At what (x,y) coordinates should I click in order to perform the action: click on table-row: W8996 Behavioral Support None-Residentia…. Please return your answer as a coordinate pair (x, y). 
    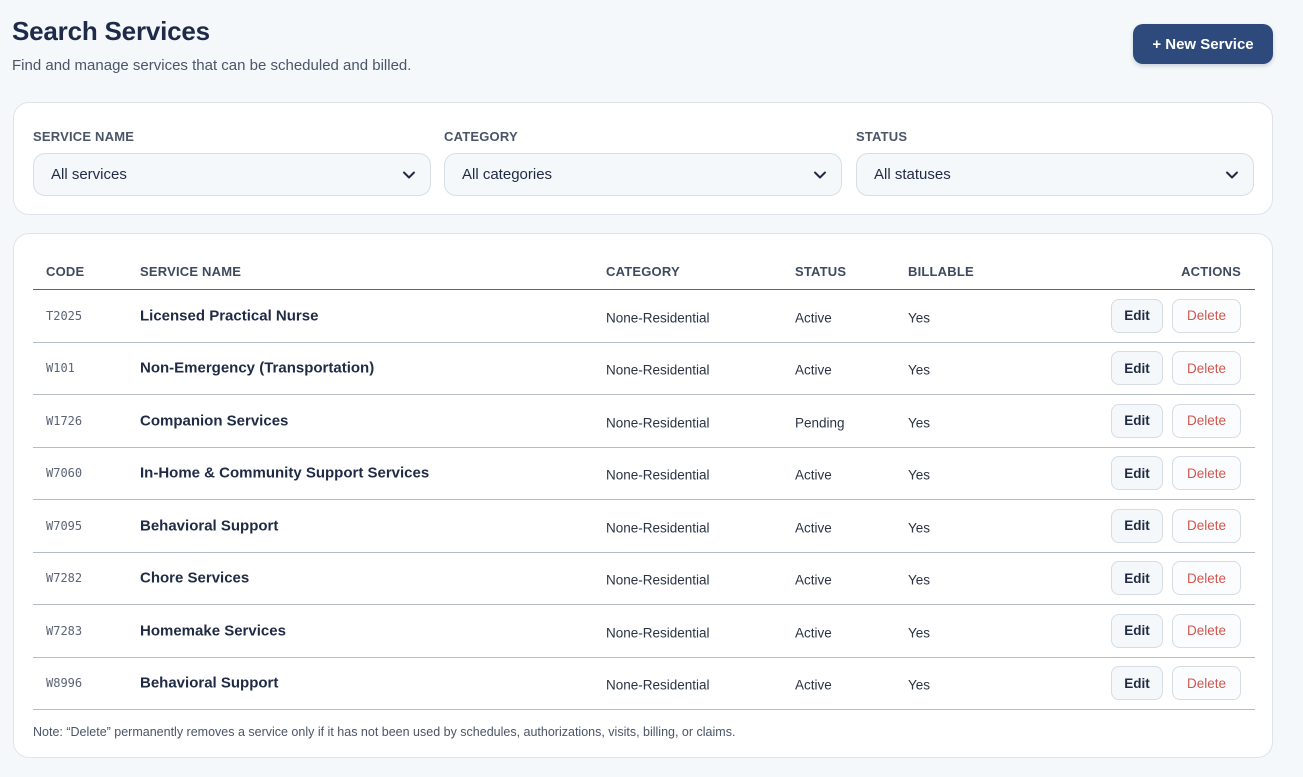
    Looking at the image, I should click on (644, 684).